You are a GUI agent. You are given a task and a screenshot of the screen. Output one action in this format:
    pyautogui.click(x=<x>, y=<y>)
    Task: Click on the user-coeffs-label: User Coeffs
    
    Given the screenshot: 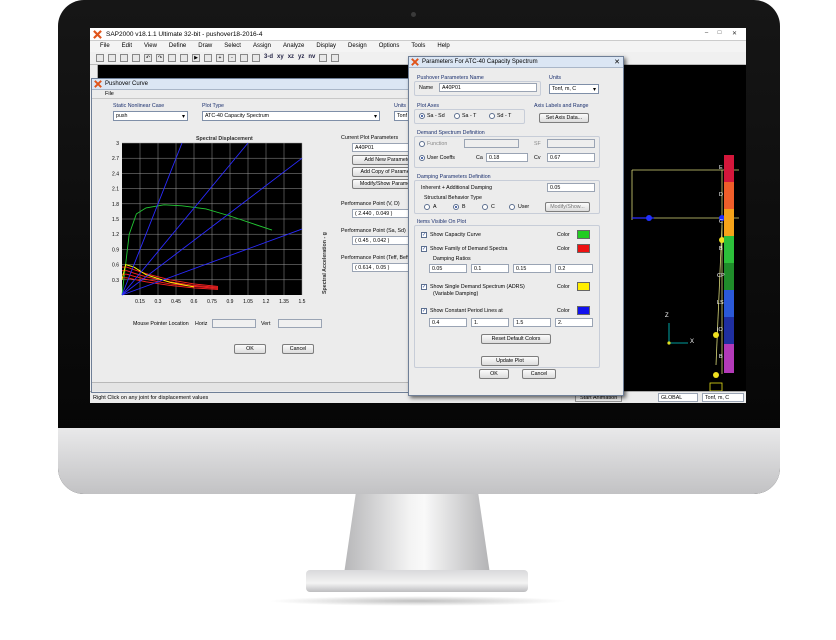 What is the action you would take?
    pyautogui.click(x=441, y=158)
    